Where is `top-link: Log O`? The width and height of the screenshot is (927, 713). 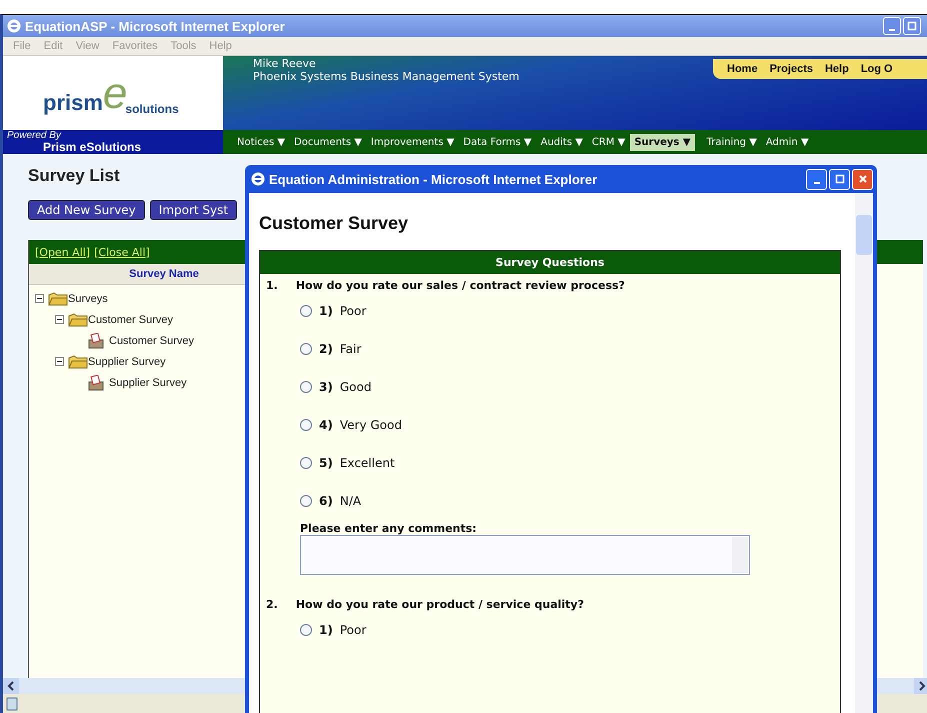 top-link: Log O is located at coordinates (876, 69).